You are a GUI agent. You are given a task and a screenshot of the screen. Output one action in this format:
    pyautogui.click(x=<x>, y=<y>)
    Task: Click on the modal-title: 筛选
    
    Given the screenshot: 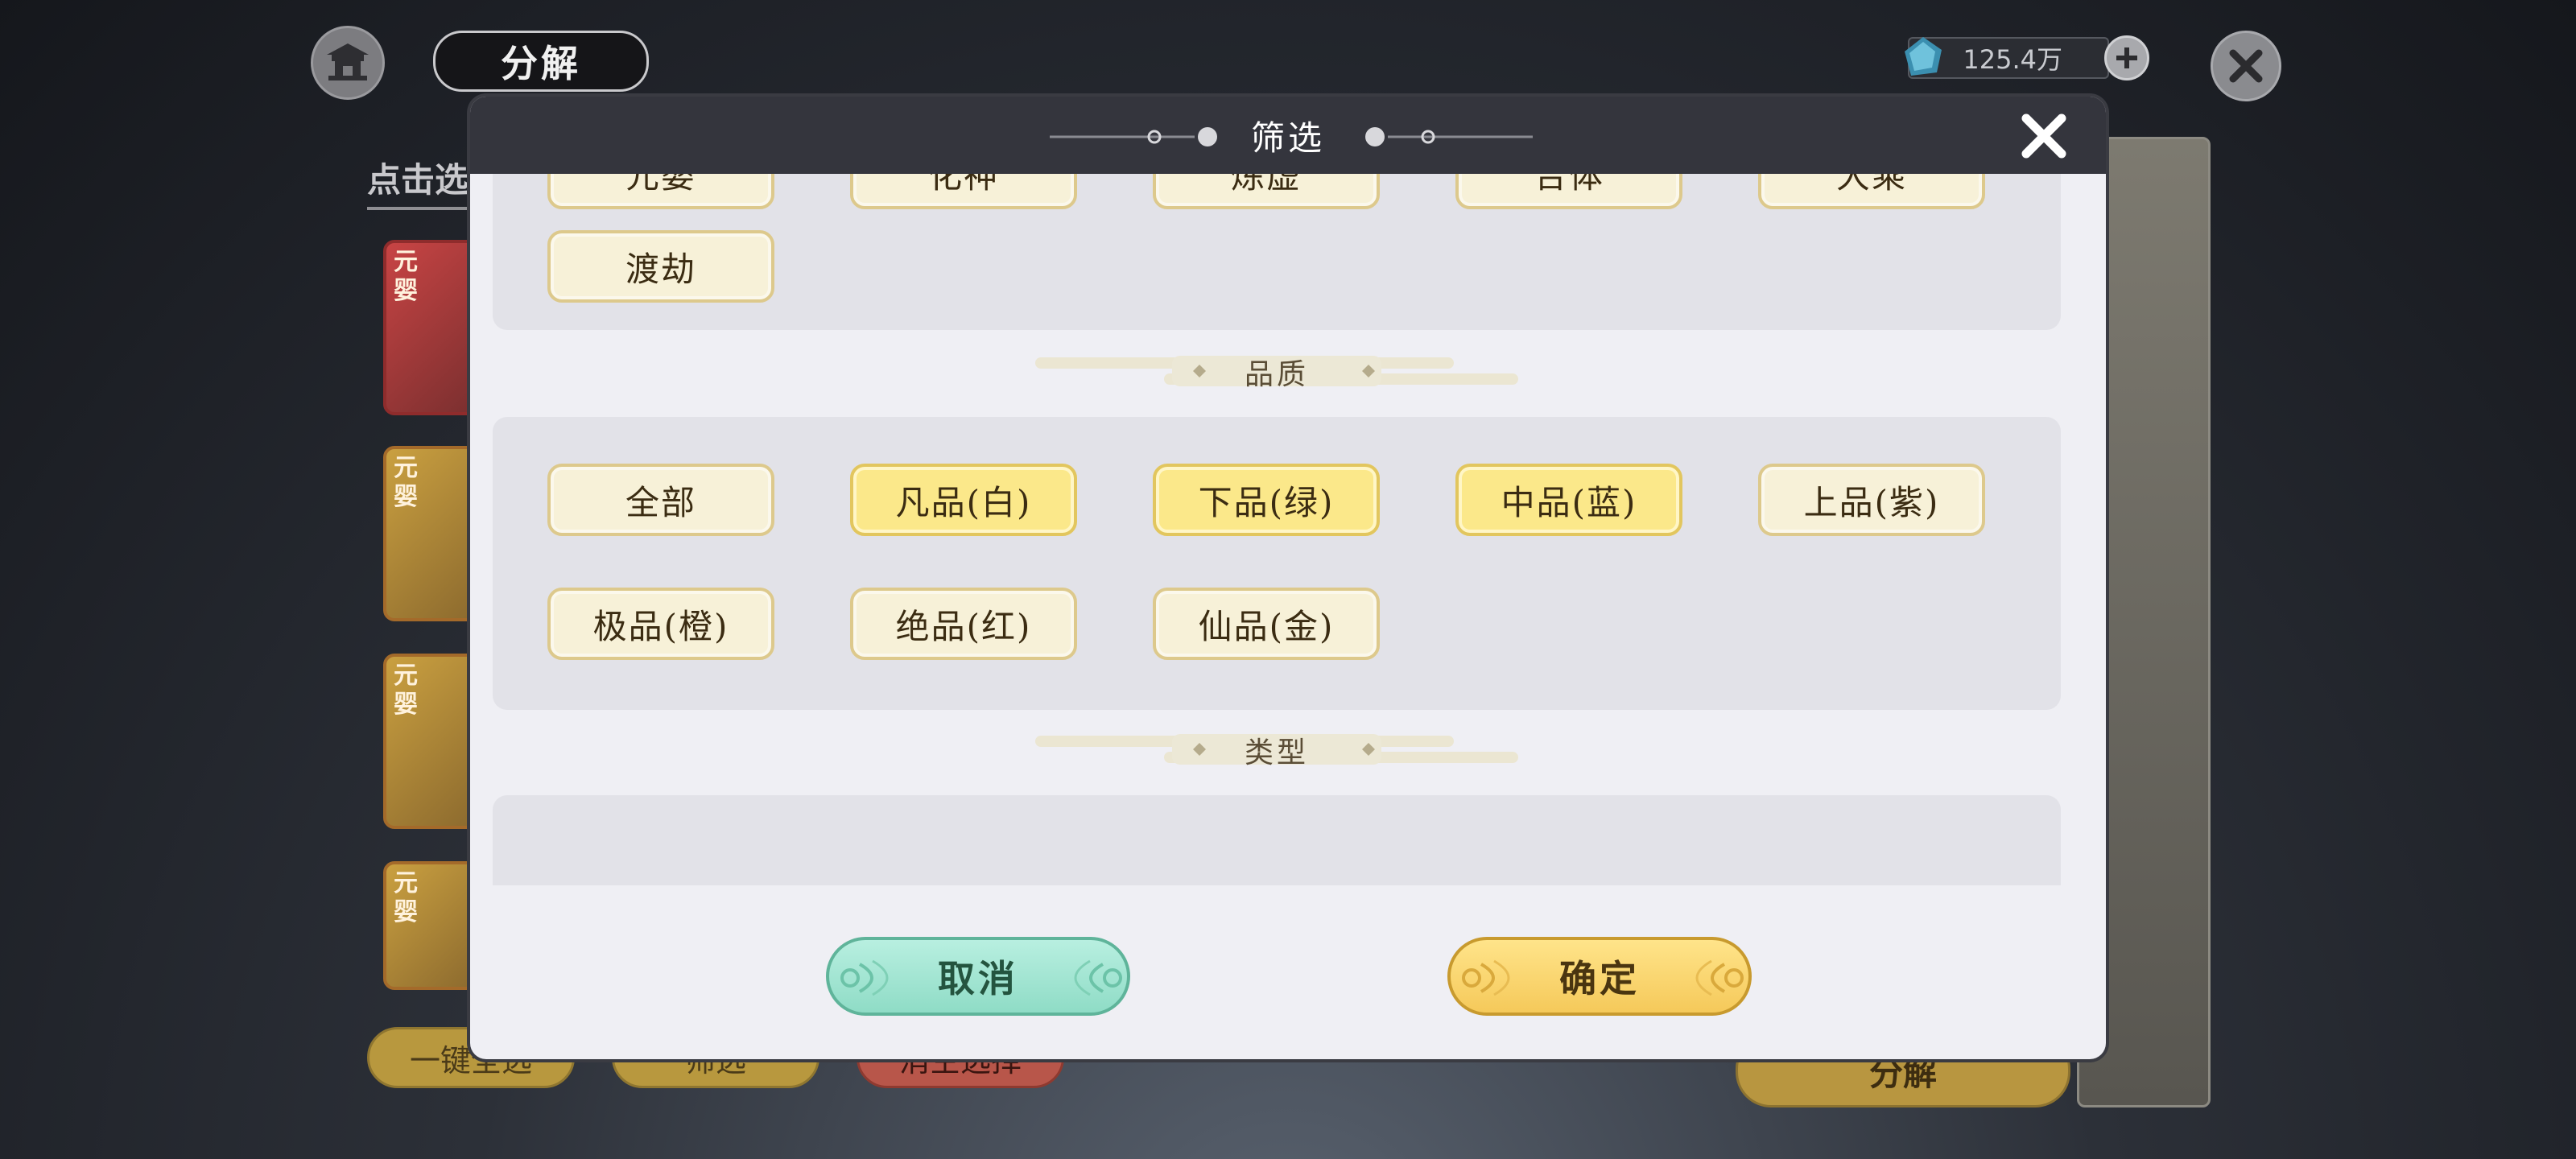 What is the action you would take?
    pyautogui.click(x=1287, y=138)
    